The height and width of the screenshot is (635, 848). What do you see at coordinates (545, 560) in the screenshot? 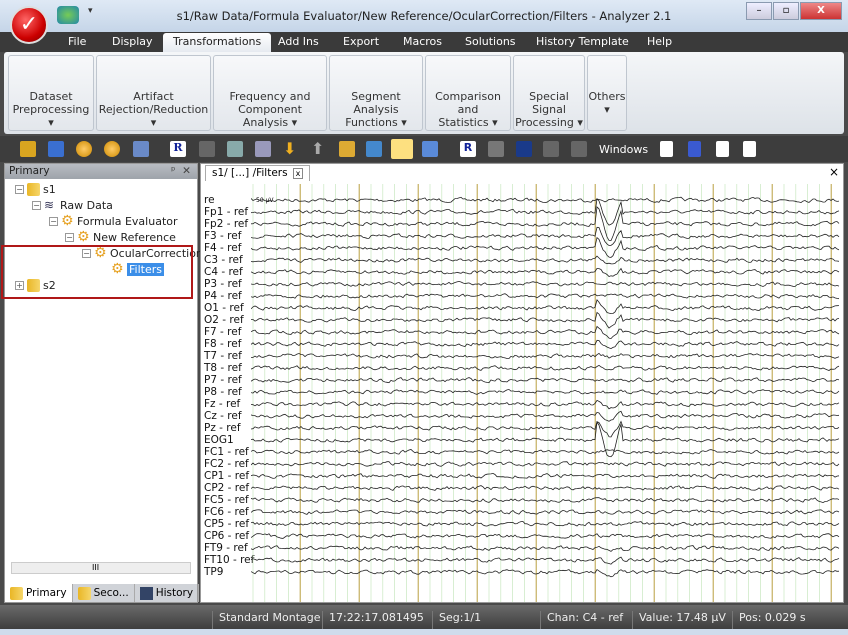
I see `trace-ft10` at bounding box center [545, 560].